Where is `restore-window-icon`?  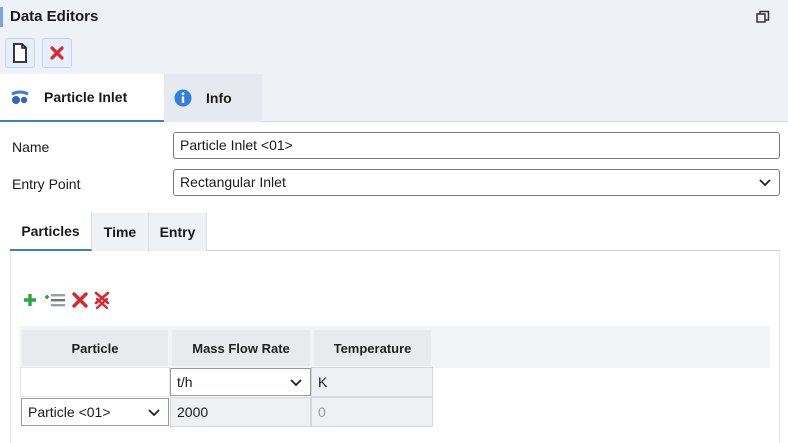
restore-window-icon is located at coordinates (763, 17).